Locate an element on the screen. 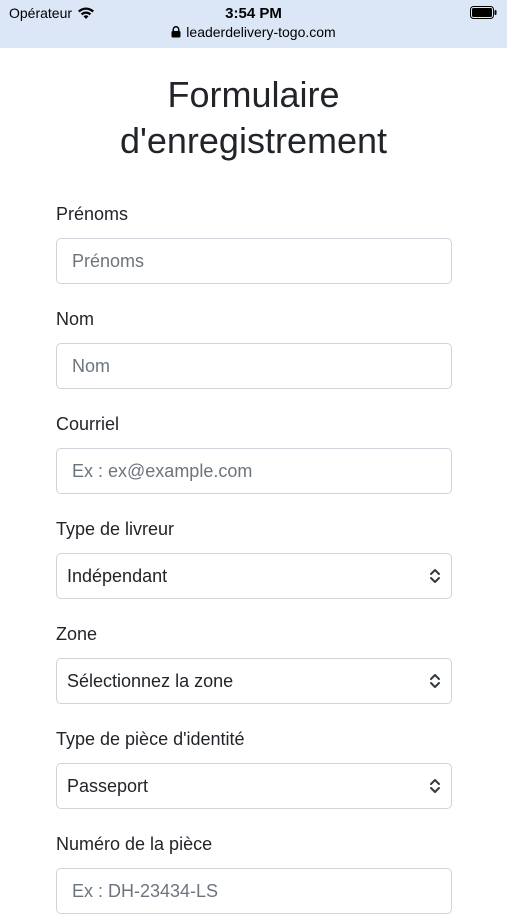 This screenshot has height=914, width=507. id-type-group: Type de pièce d'identité Passeport is located at coordinates (254, 767).